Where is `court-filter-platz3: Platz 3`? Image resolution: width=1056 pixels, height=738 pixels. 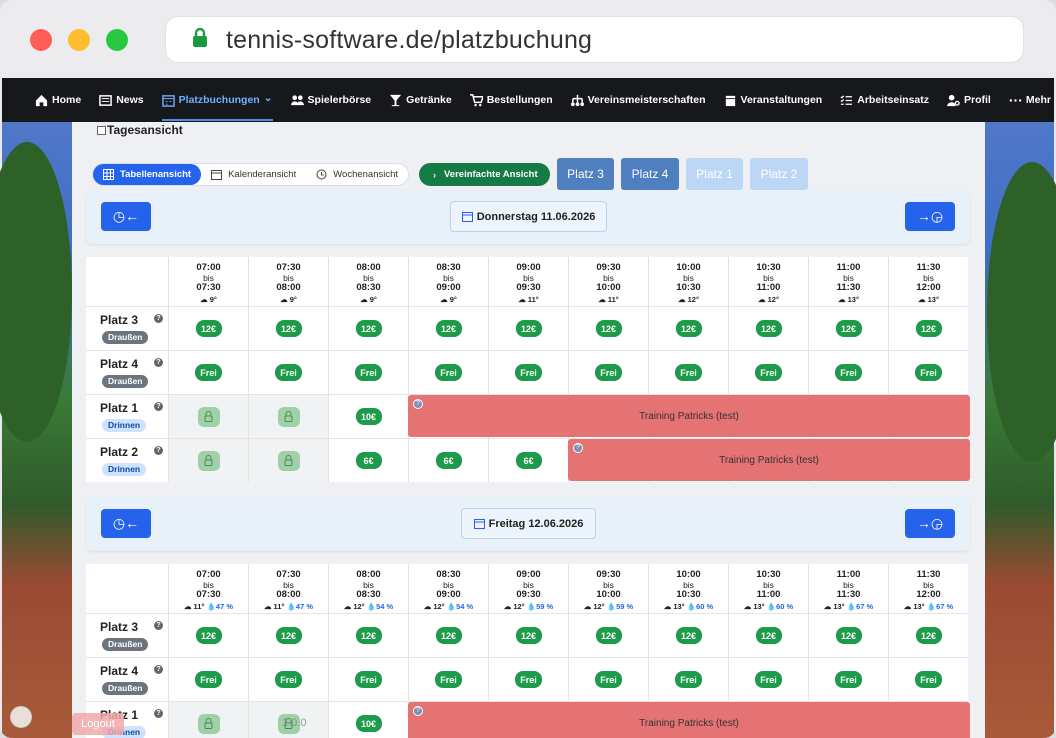
court-filter-platz3: Platz 3 is located at coordinates (585, 174).